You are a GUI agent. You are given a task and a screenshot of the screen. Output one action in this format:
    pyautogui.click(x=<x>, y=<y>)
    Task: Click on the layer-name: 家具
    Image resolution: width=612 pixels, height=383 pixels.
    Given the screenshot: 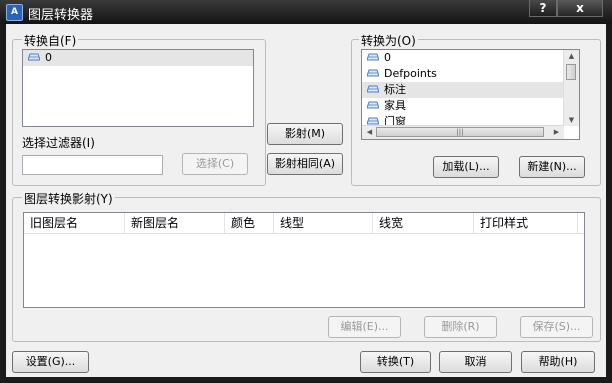 What is the action you would take?
    pyautogui.click(x=395, y=105)
    